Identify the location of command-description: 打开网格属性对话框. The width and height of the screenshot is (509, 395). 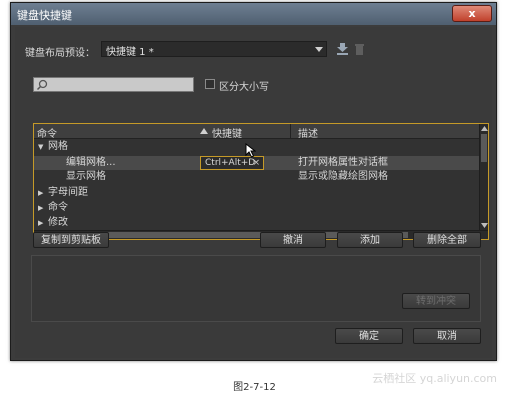
(343, 162).